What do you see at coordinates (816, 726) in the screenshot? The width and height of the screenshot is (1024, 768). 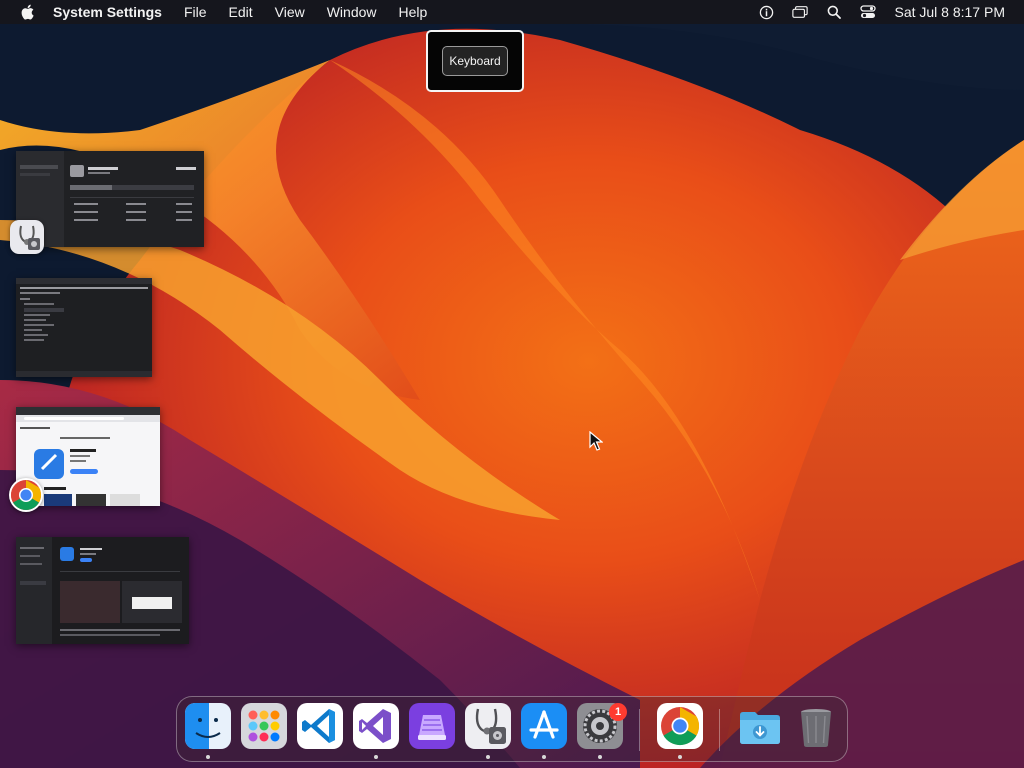 I see `trash-icon` at bounding box center [816, 726].